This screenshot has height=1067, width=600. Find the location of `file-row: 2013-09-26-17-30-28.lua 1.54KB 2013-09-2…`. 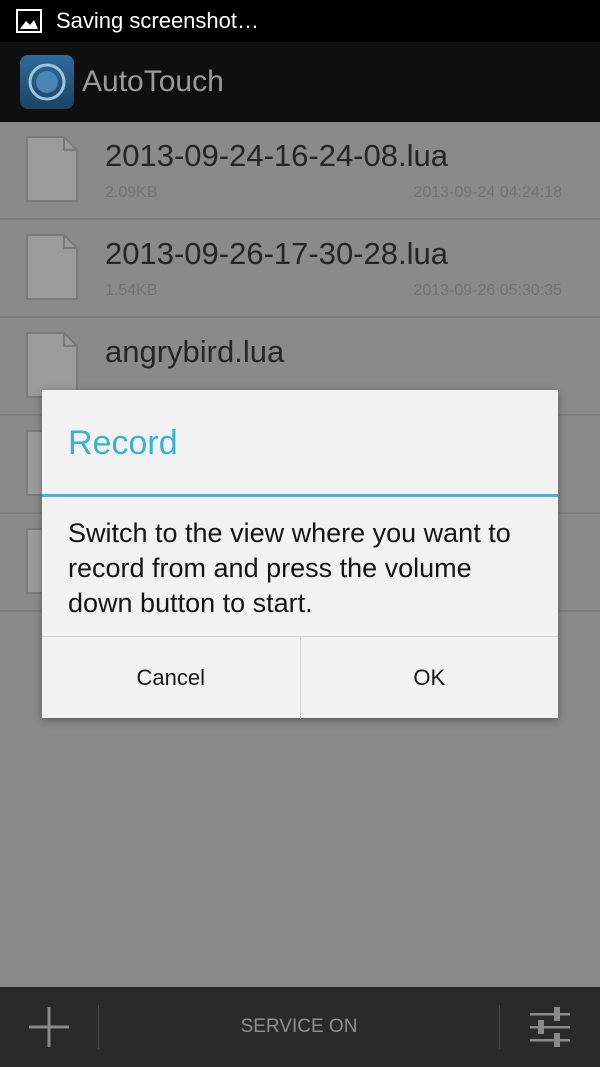

file-row: 2013-09-26-17-30-28.lua 1.54KB 2013-09-2… is located at coordinates (300, 269).